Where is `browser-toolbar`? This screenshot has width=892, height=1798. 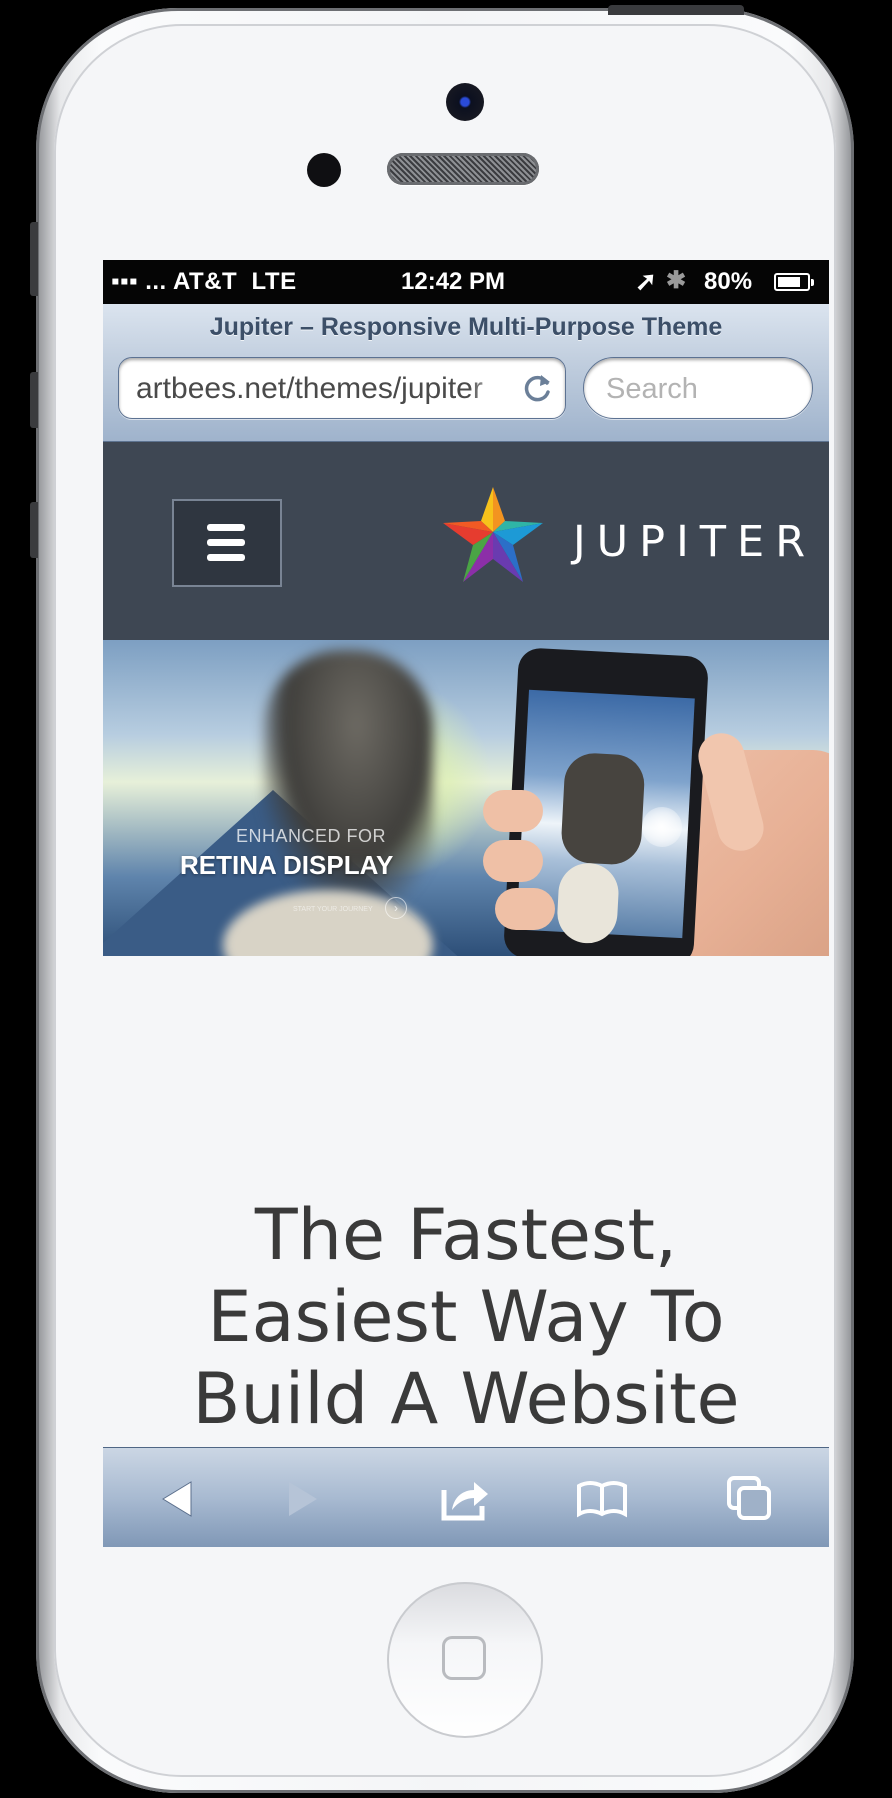 browser-toolbar is located at coordinates (466, 1497).